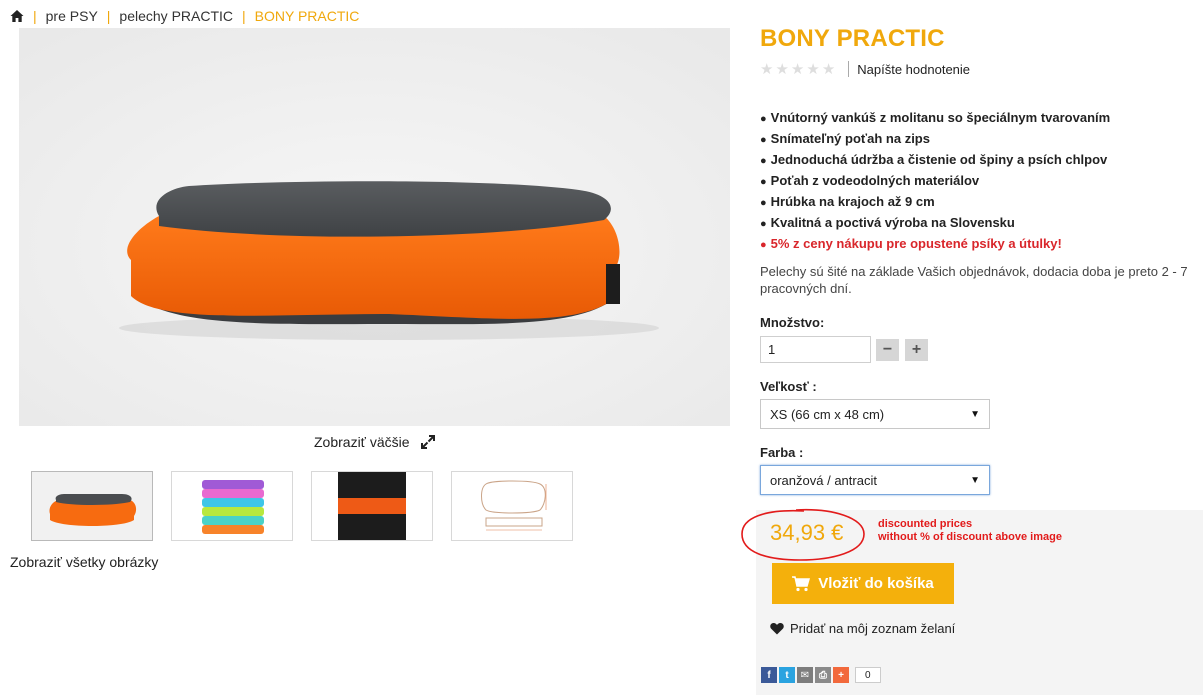 The image size is (1203, 695). I want to click on zoom-label: Zobraziť väčšie, so click(362, 442).